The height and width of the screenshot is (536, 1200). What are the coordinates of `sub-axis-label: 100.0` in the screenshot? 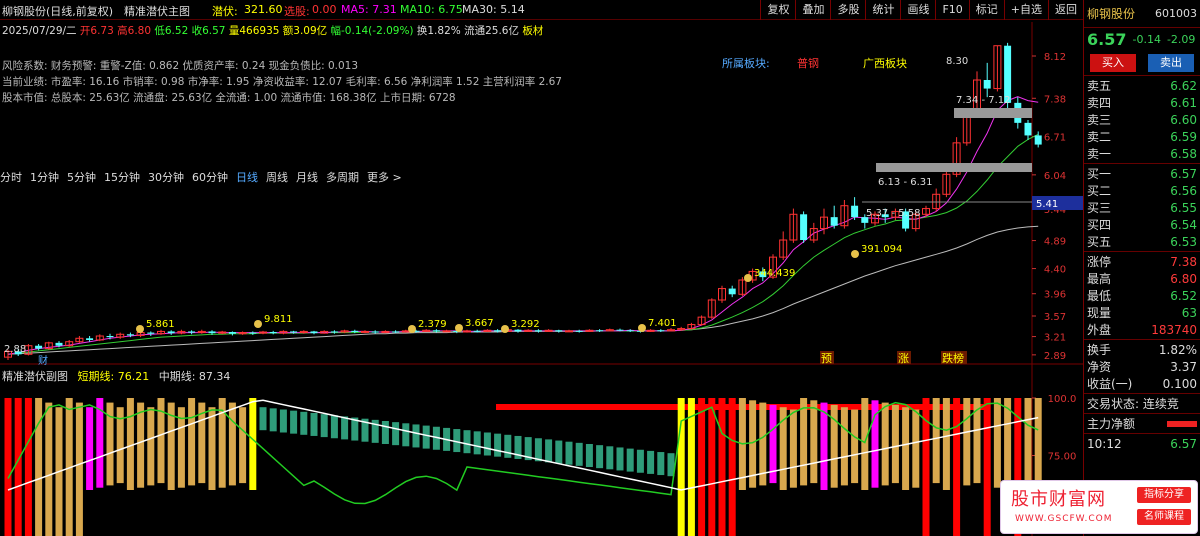 It's located at (1062, 399).